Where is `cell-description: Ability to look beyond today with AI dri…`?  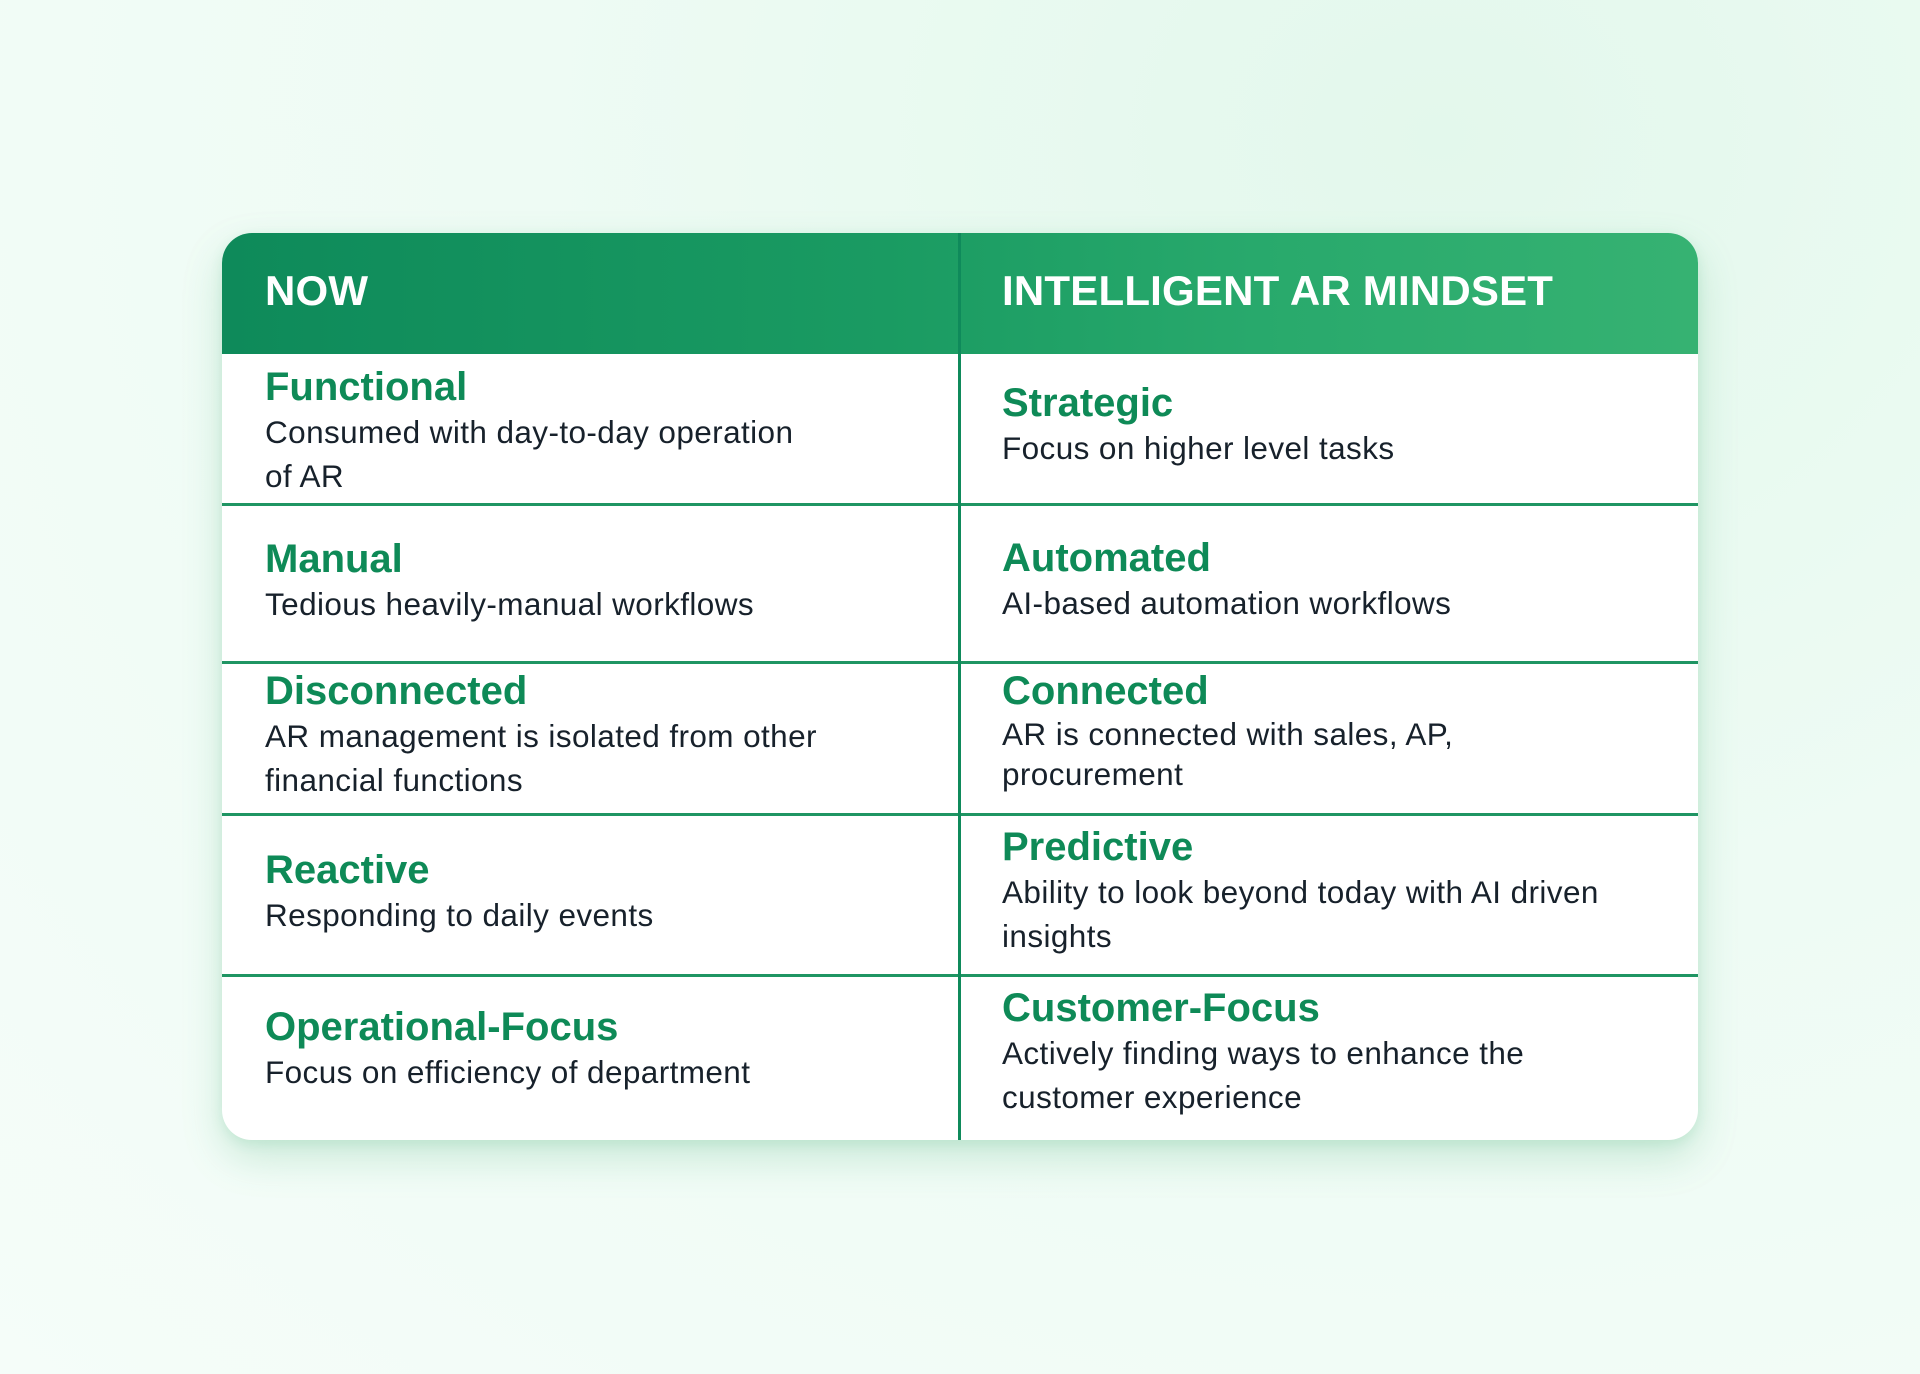 cell-description: Ability to look beyond today with AI dri… is located at coordinates (1300, 914).